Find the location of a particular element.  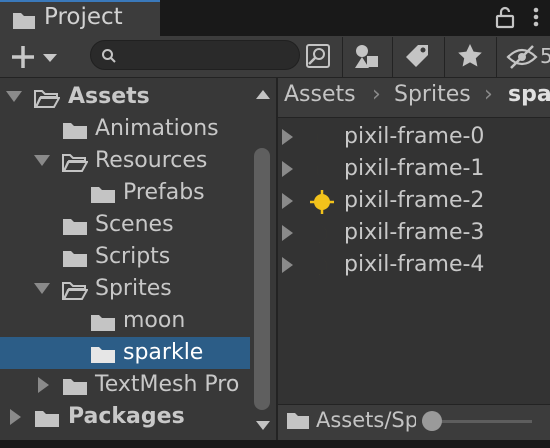

sun-burst-icon is located at coordinates (322, 202).